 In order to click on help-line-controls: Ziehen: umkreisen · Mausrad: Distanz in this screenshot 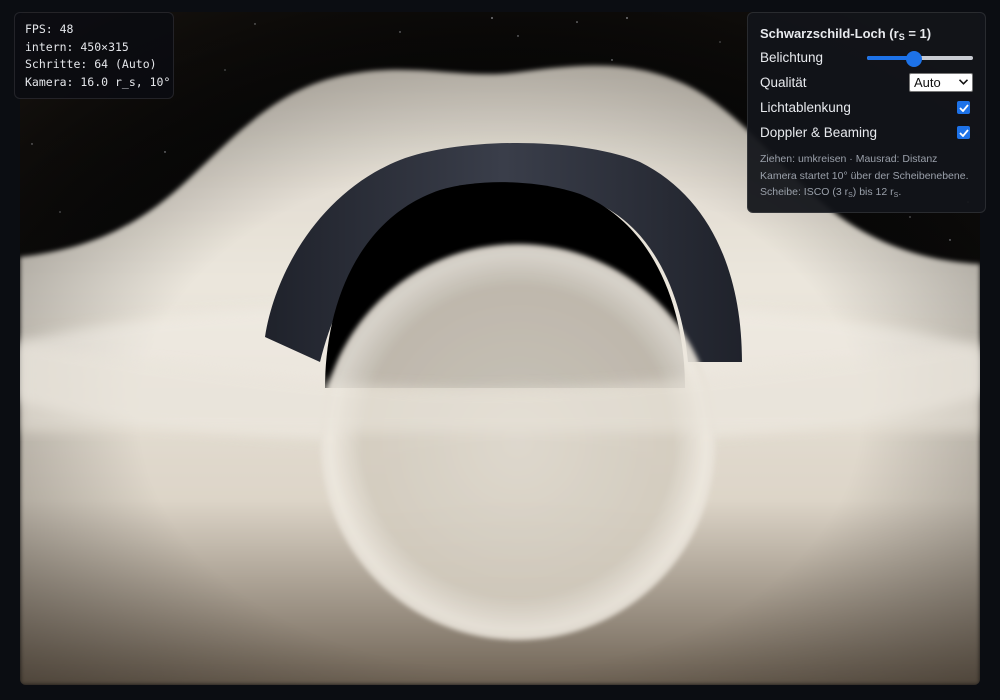, I will do `click(849, 159)`.